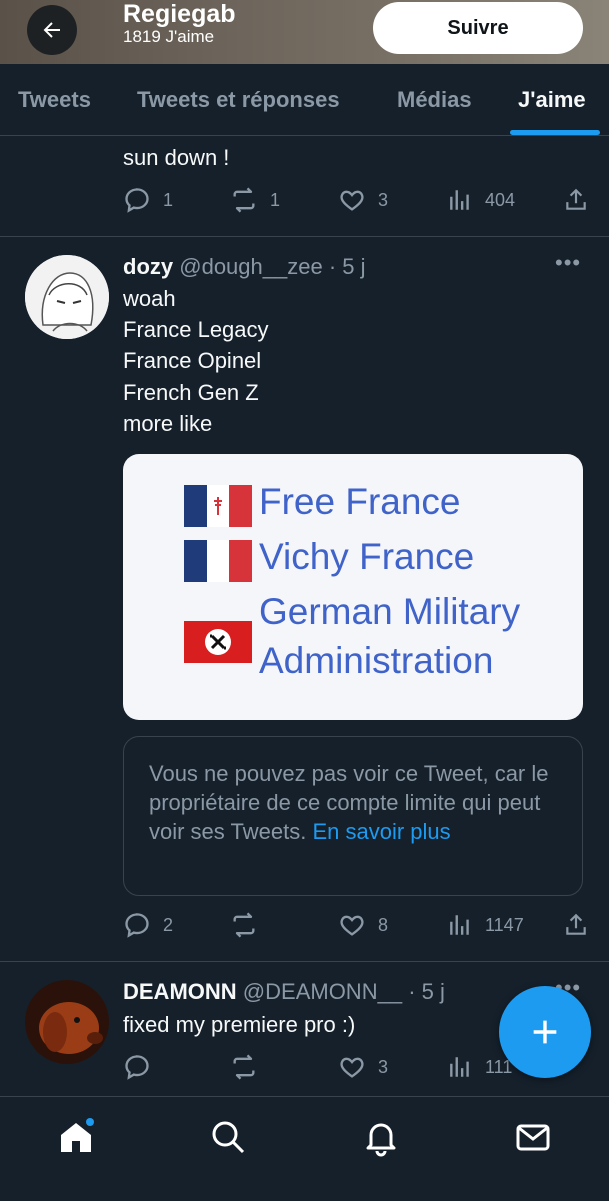  What do you see at coordinates (504, 924) in the screenshot?
I see `views-count: 1147` at bounding box center [504, 924].